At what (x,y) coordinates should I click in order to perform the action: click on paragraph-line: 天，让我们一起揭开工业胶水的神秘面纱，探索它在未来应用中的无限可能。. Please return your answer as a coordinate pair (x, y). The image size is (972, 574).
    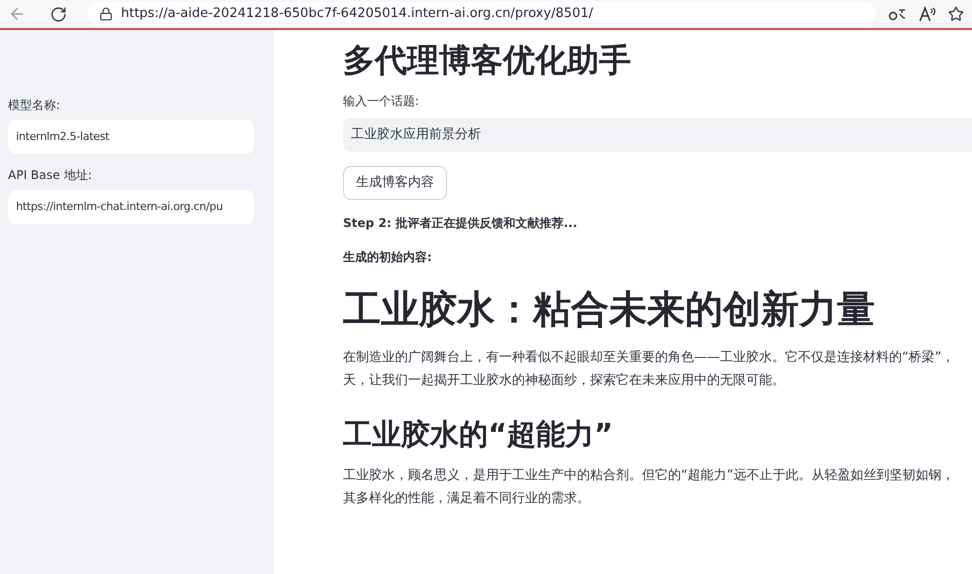
    Looking at the image, I should click on (564, 381).